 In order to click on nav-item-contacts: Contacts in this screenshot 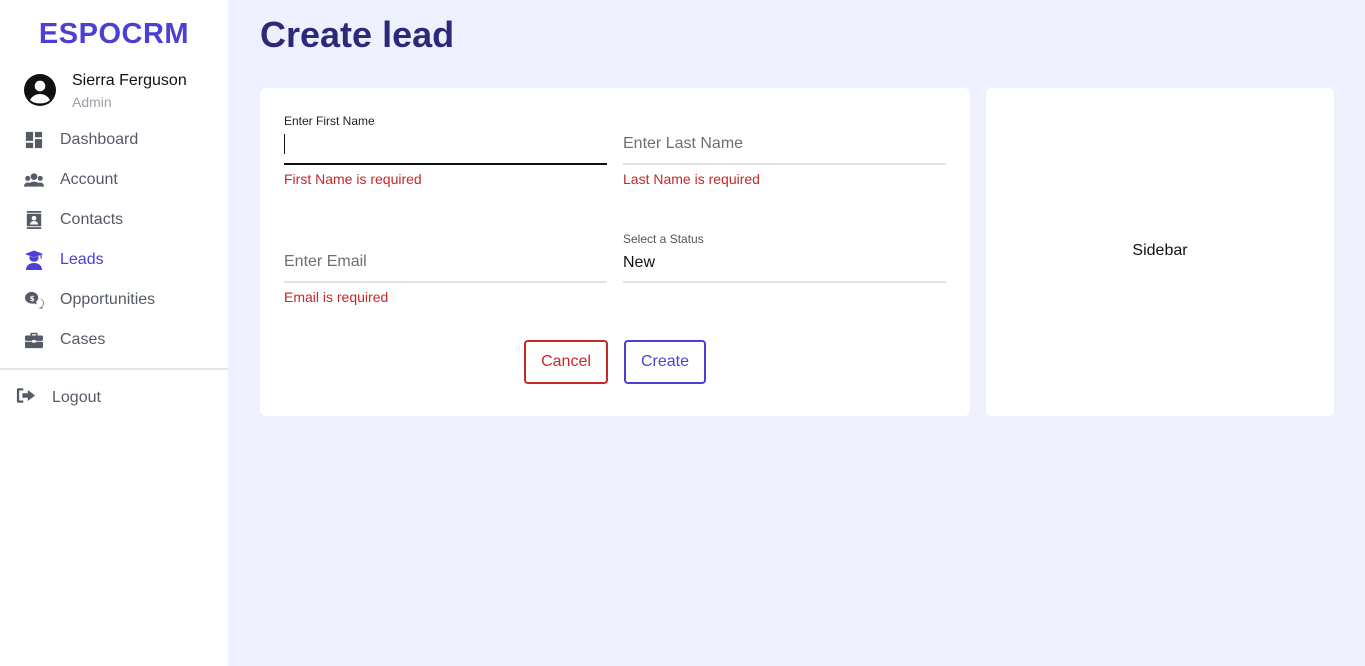, I will do `click(124, 220)`.